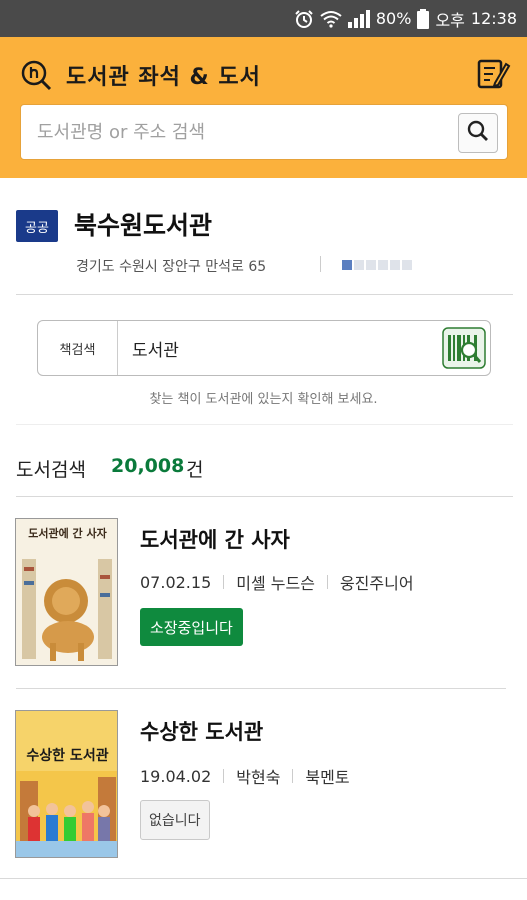 This screenshot has width=527, height=900. Describe the element at coordinates (304, 19) in the screenshot. I see `alarm-icon` at that location.